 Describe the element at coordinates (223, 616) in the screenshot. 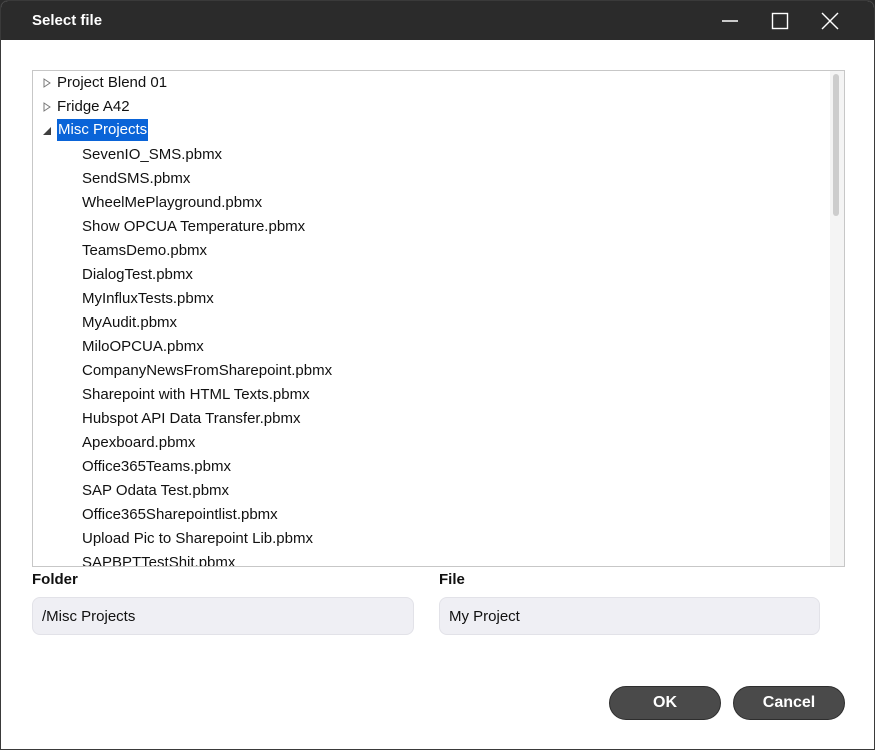

I see `folder-field` at that location.